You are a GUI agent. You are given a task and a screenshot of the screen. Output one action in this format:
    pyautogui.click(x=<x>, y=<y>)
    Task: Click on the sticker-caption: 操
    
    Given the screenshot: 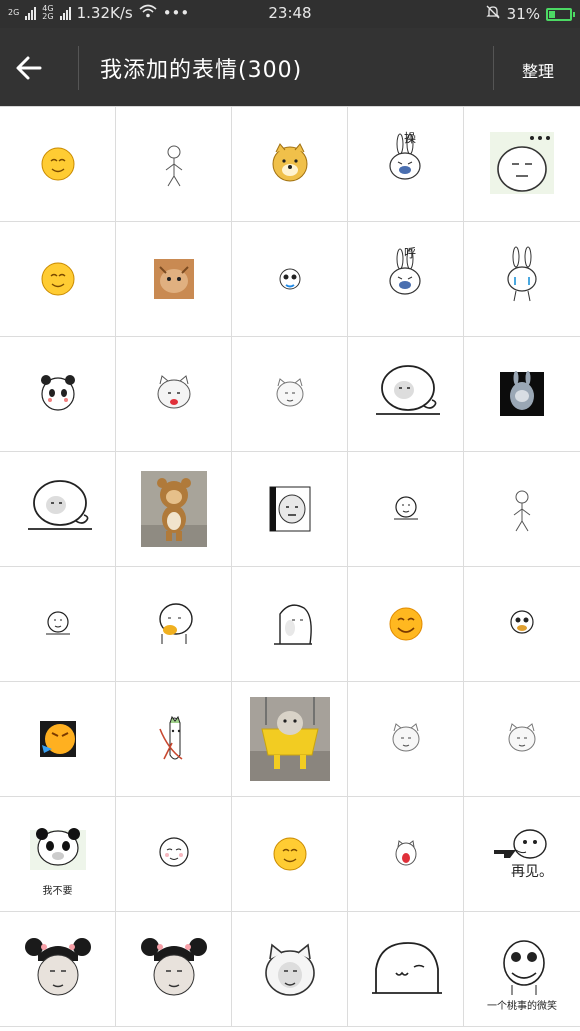 What is the action you would take?
    pyautogui.click(x=410, y=138)
    